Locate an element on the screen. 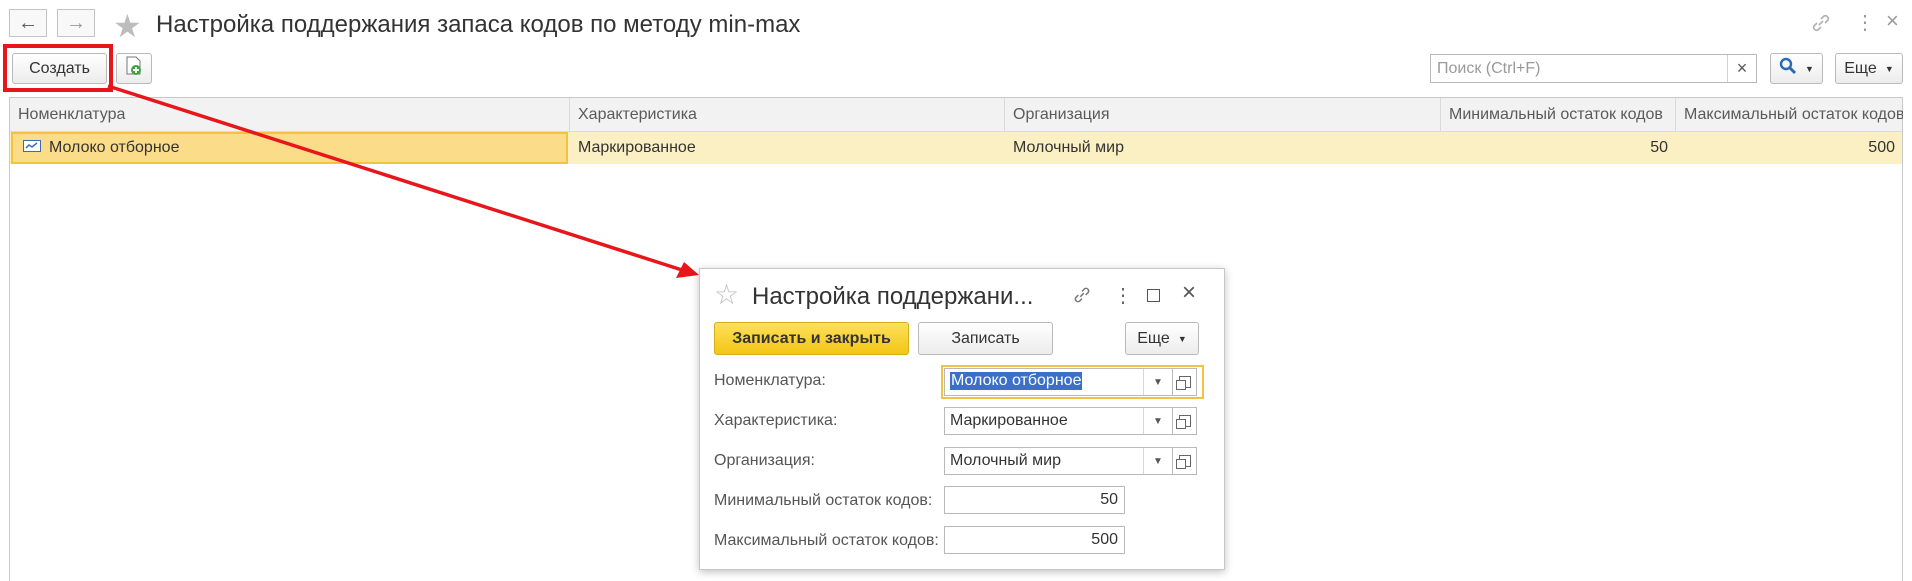 The width and height of the screenshot is (1912, 581). dialog-more-label: Еще is located at coordinates (1153, 338).